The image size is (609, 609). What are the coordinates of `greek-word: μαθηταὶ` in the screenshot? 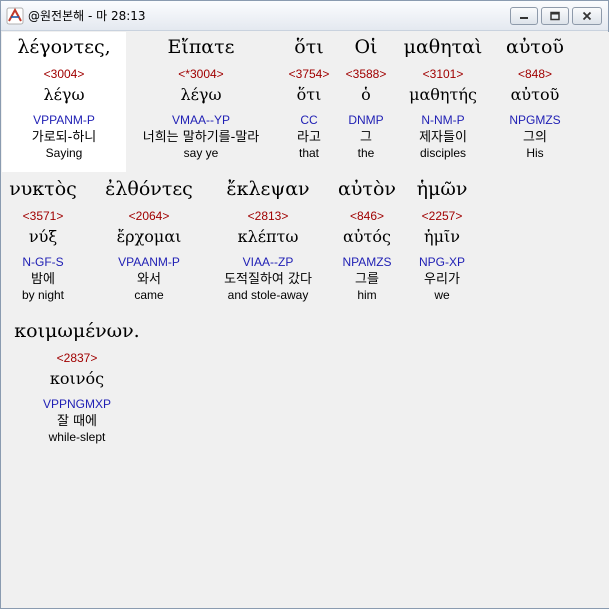 It's located at (443, 47).